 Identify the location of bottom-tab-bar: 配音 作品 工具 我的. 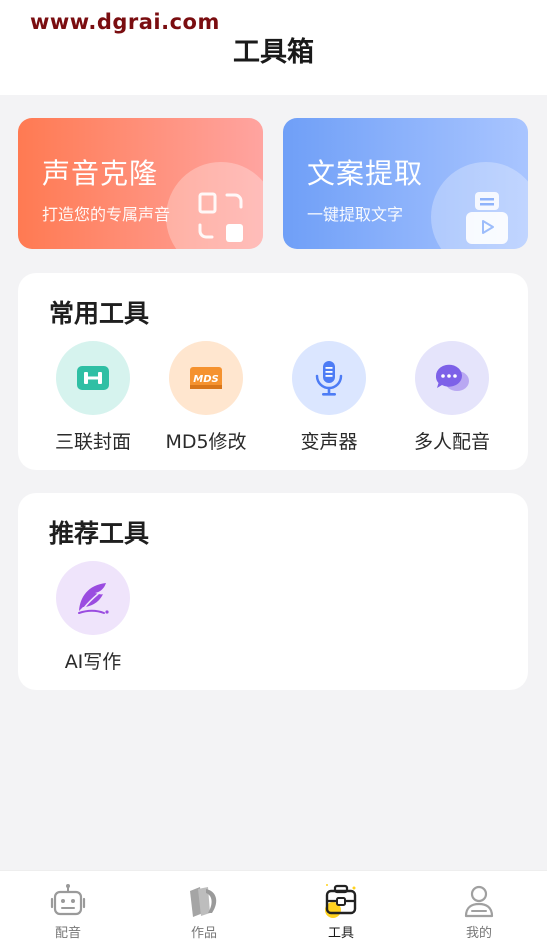
(273, 907).